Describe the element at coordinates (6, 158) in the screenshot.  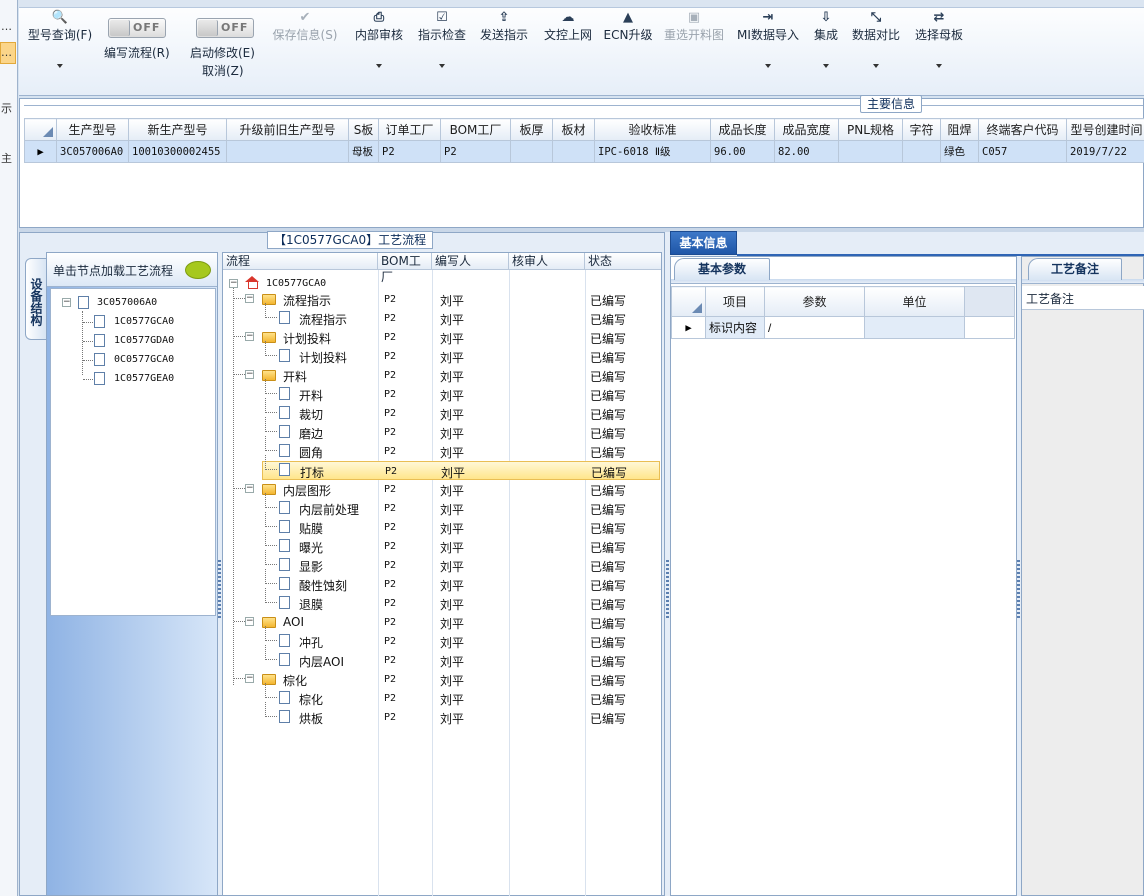
I see `left-strip-item: 主` at that location.